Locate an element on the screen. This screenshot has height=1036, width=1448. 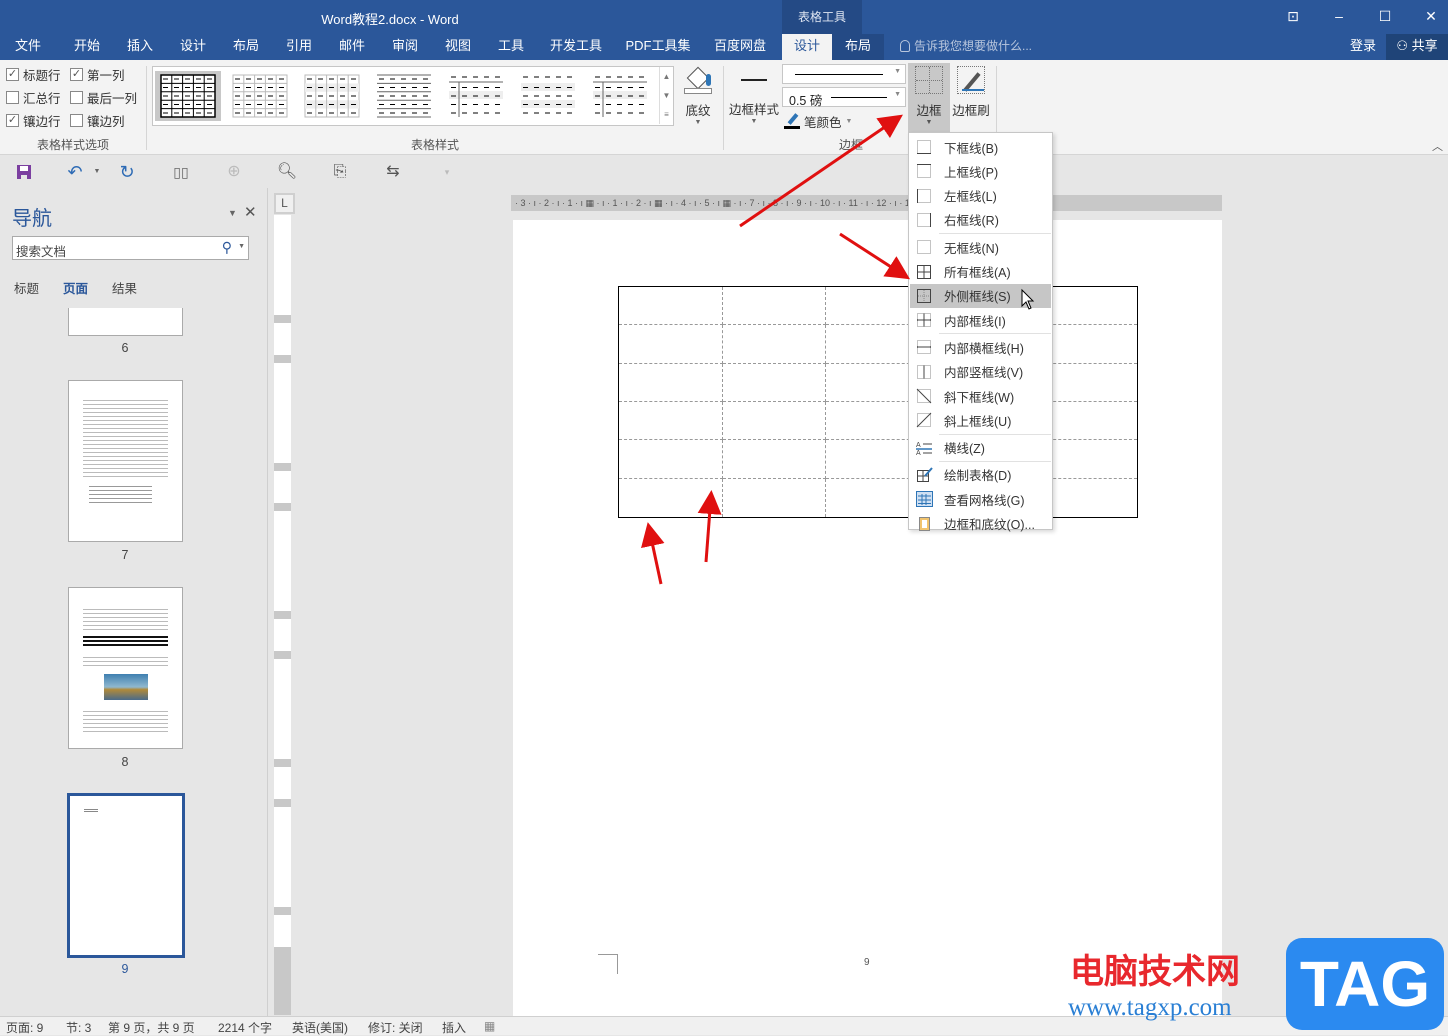
maximize-button: ☐ is located at coordinates (1385, 16).